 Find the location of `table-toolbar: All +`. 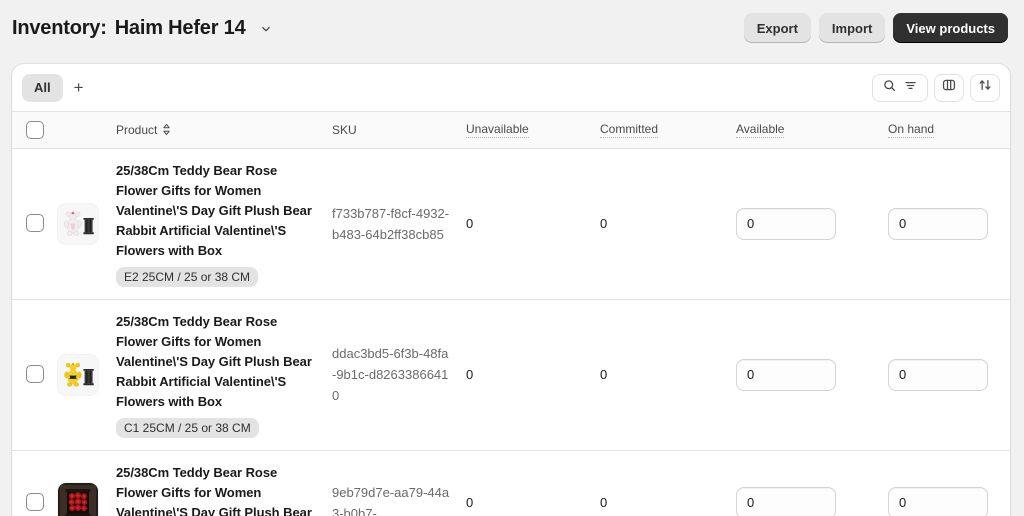

table-toolbar: All + is located at coordinates (511, 88).